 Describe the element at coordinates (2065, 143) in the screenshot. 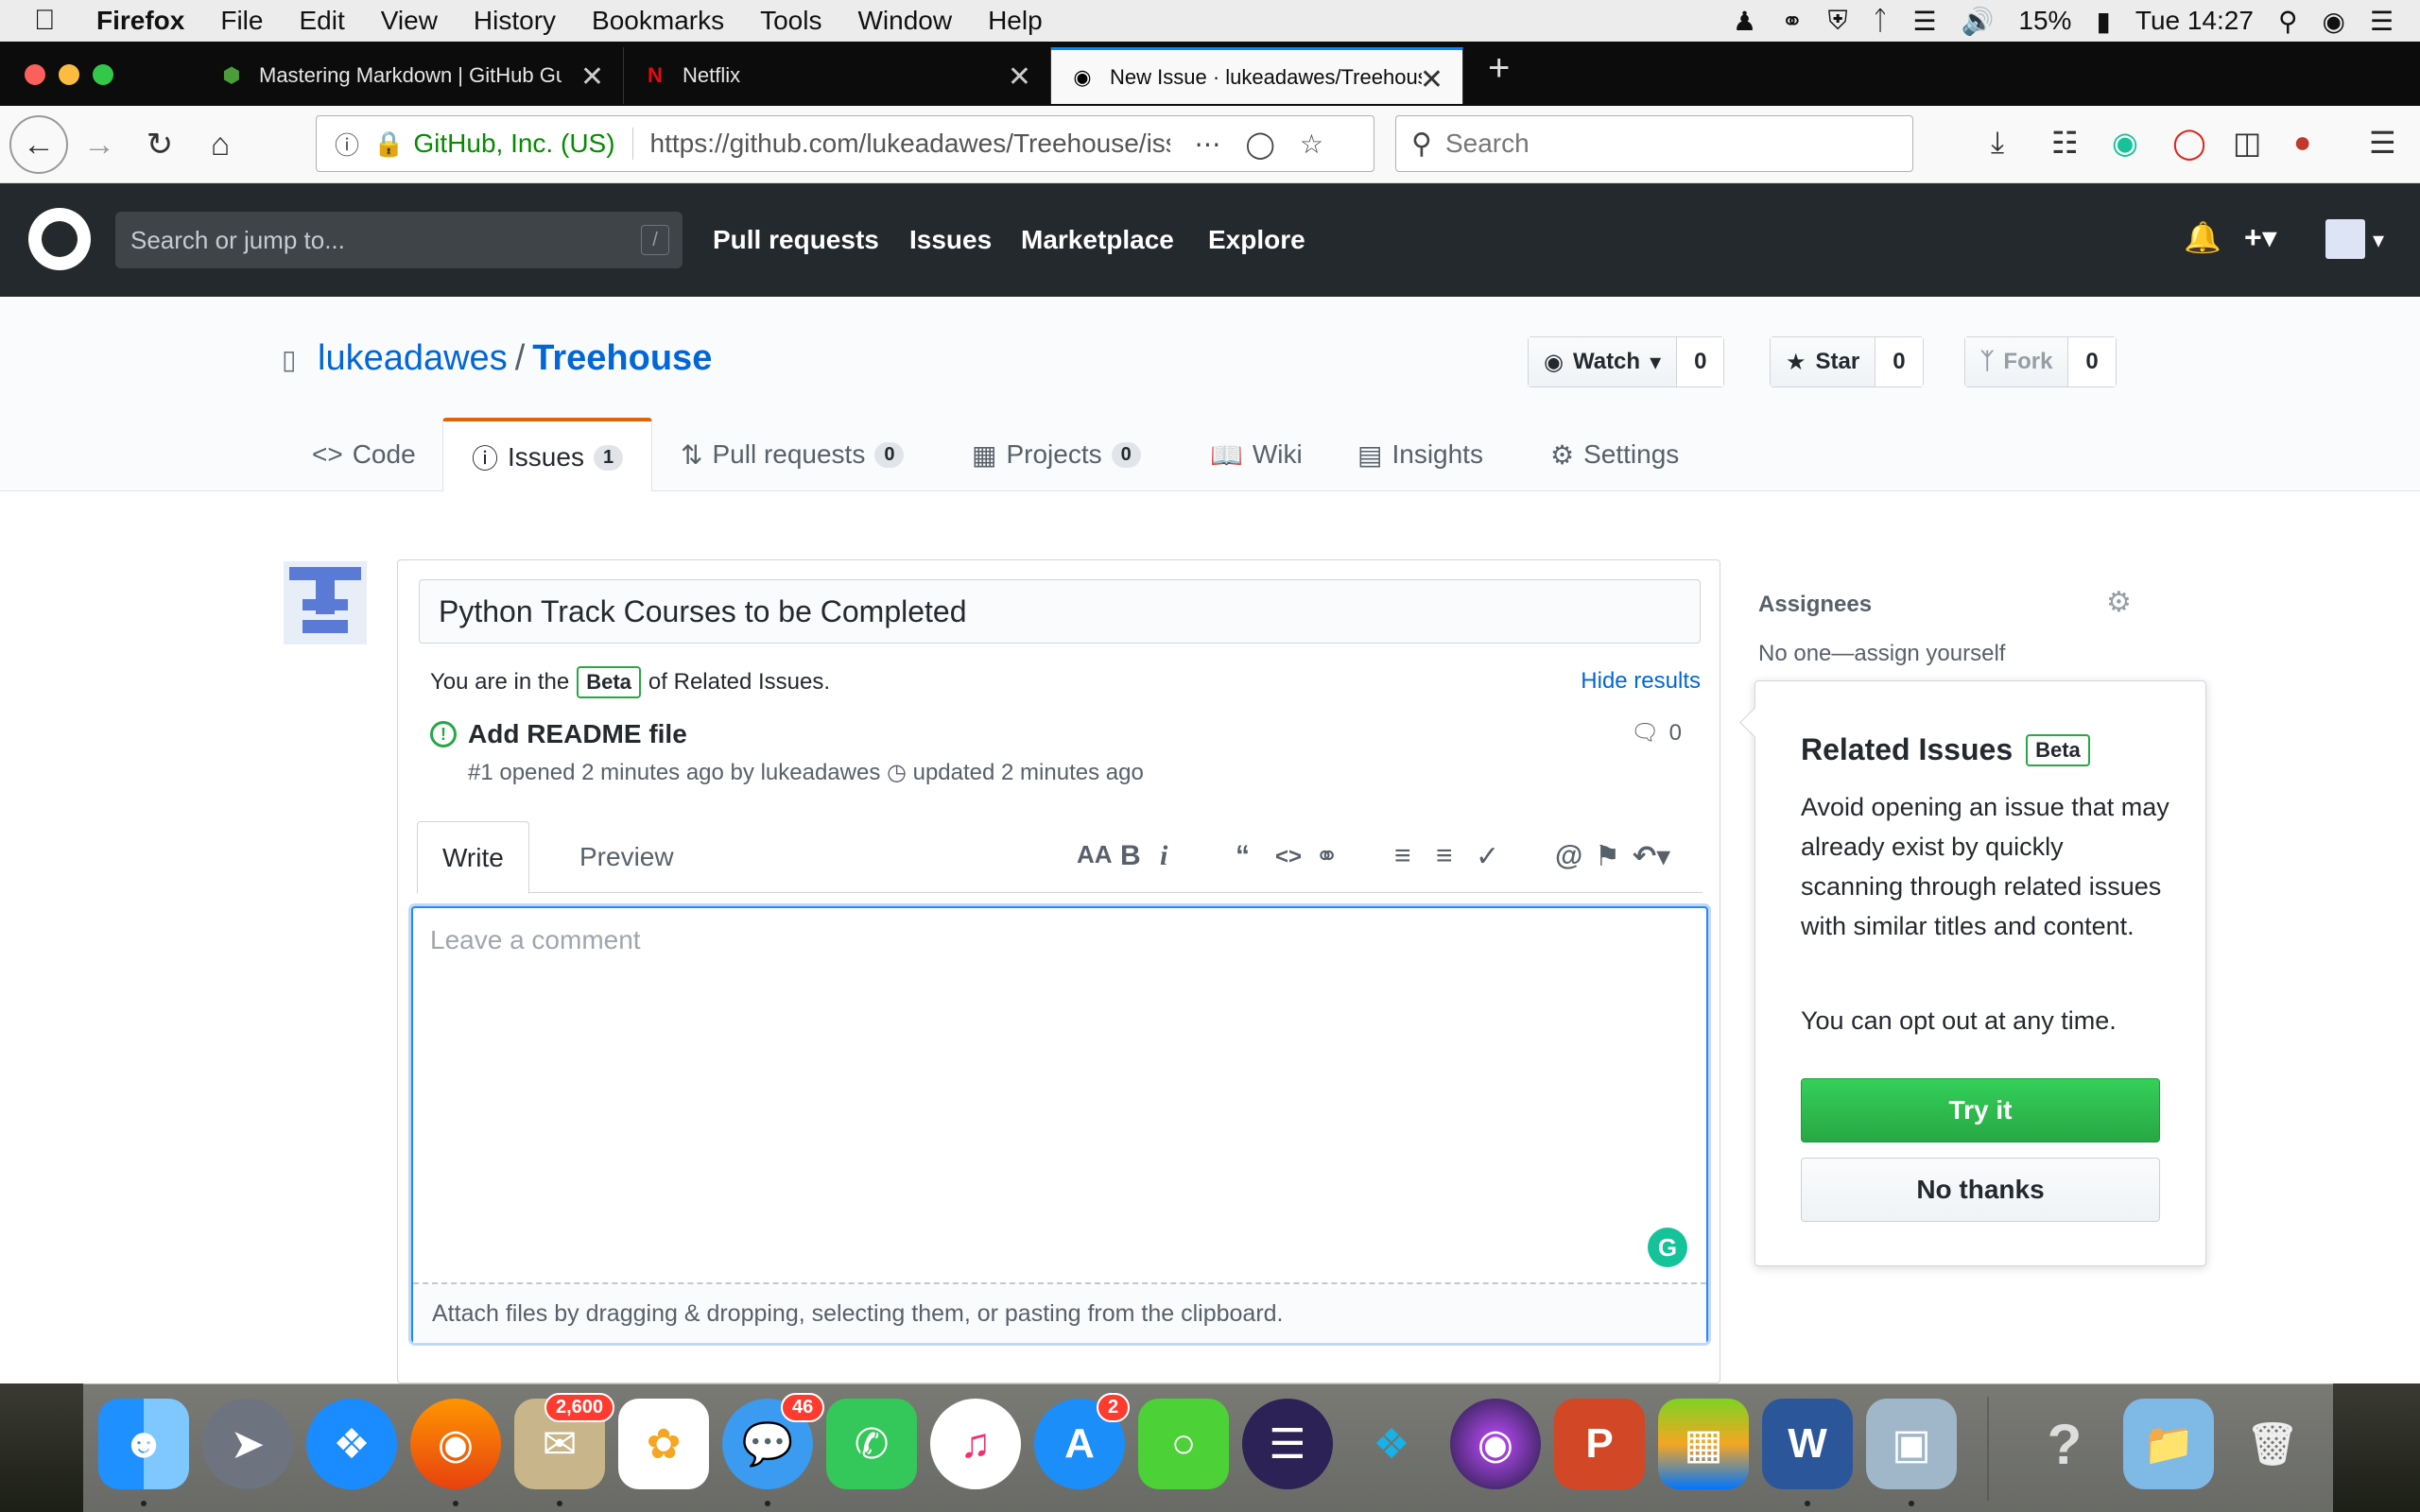

I see `library-icon: ☷` at that location.